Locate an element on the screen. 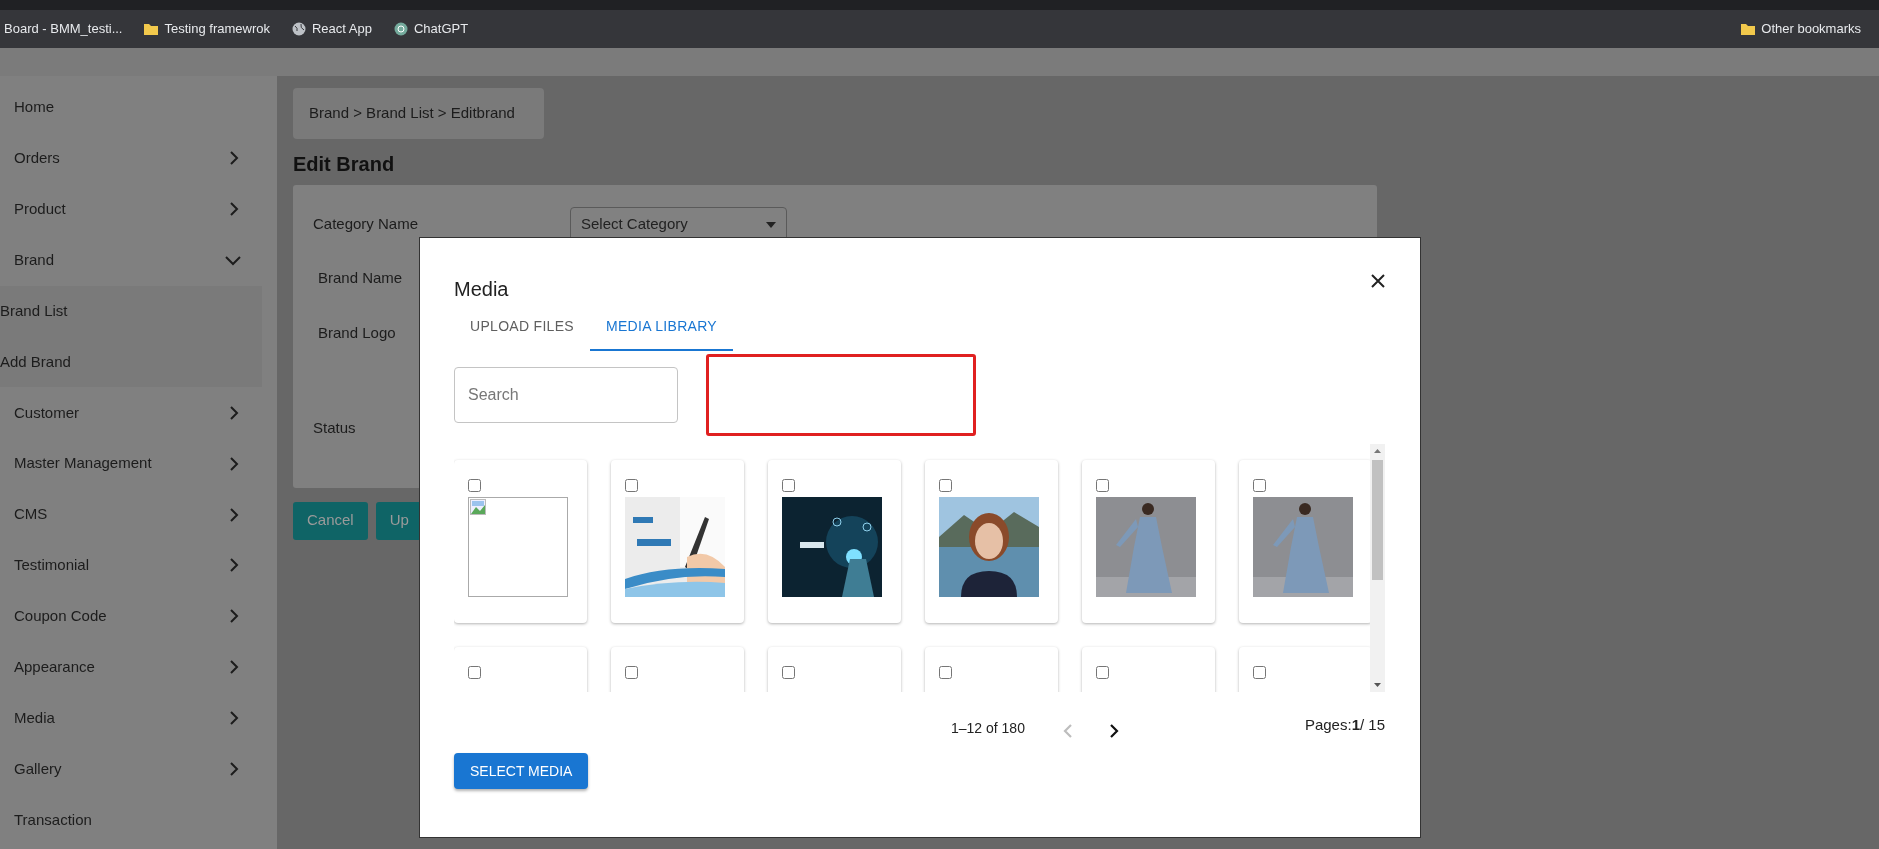 Image resolution: width=1879 pixels, height=849 pixels. page-title: Edit Brand is located at coordinates (344, 164).